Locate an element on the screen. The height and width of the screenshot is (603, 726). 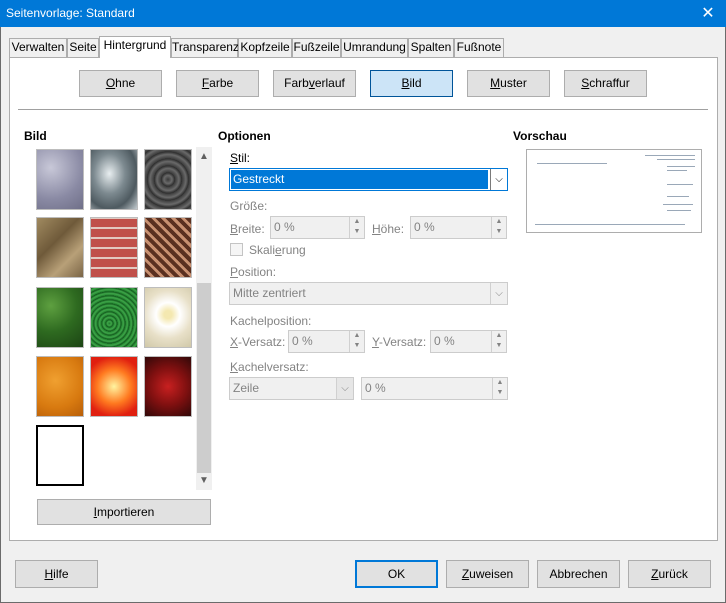
scale-label: Skalierung is located at coordinates (277, 250).